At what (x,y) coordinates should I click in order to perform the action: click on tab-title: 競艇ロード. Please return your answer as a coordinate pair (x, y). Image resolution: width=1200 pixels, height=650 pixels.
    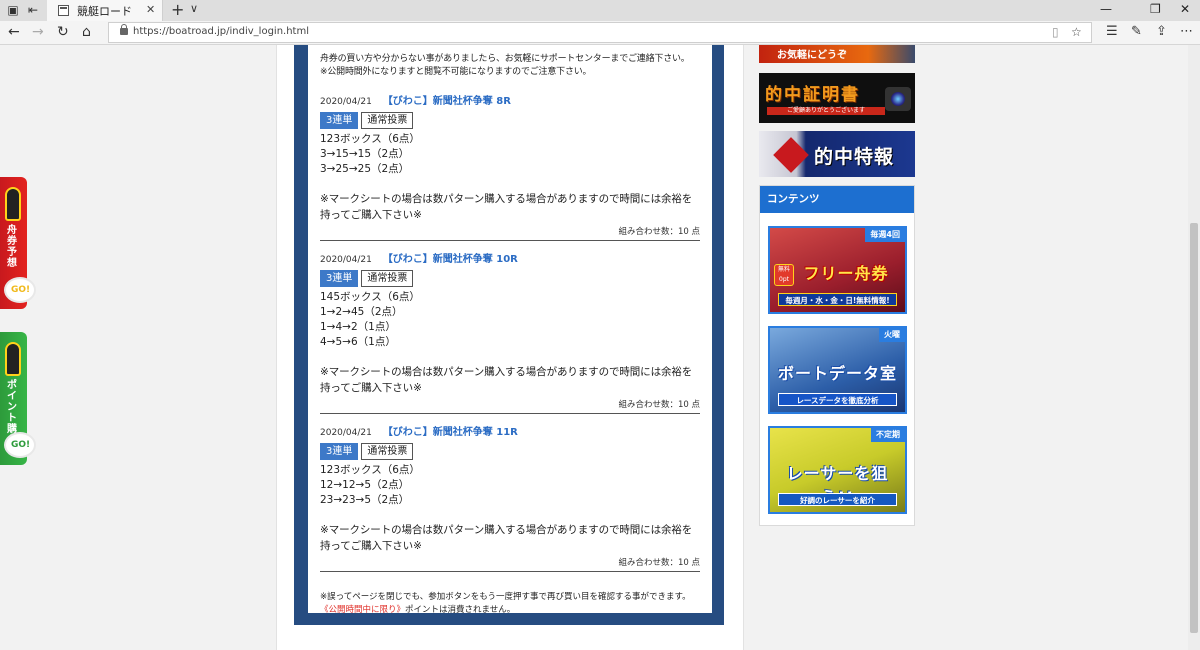
    Looking at the image, I should click on (104, 11).